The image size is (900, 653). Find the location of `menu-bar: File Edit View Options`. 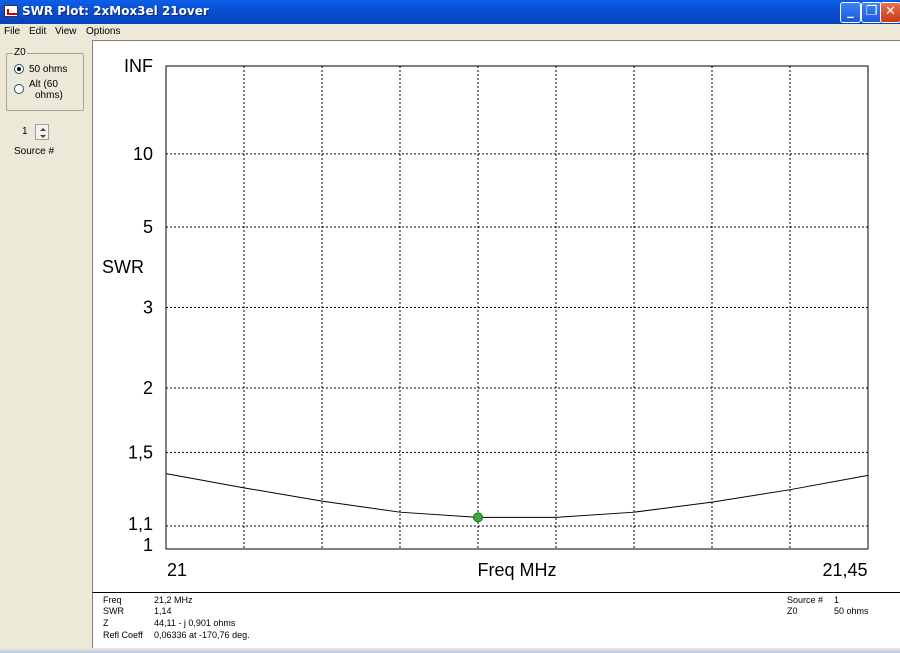

menu-bar: File Edit View Options is located at coordinates (450, 31).